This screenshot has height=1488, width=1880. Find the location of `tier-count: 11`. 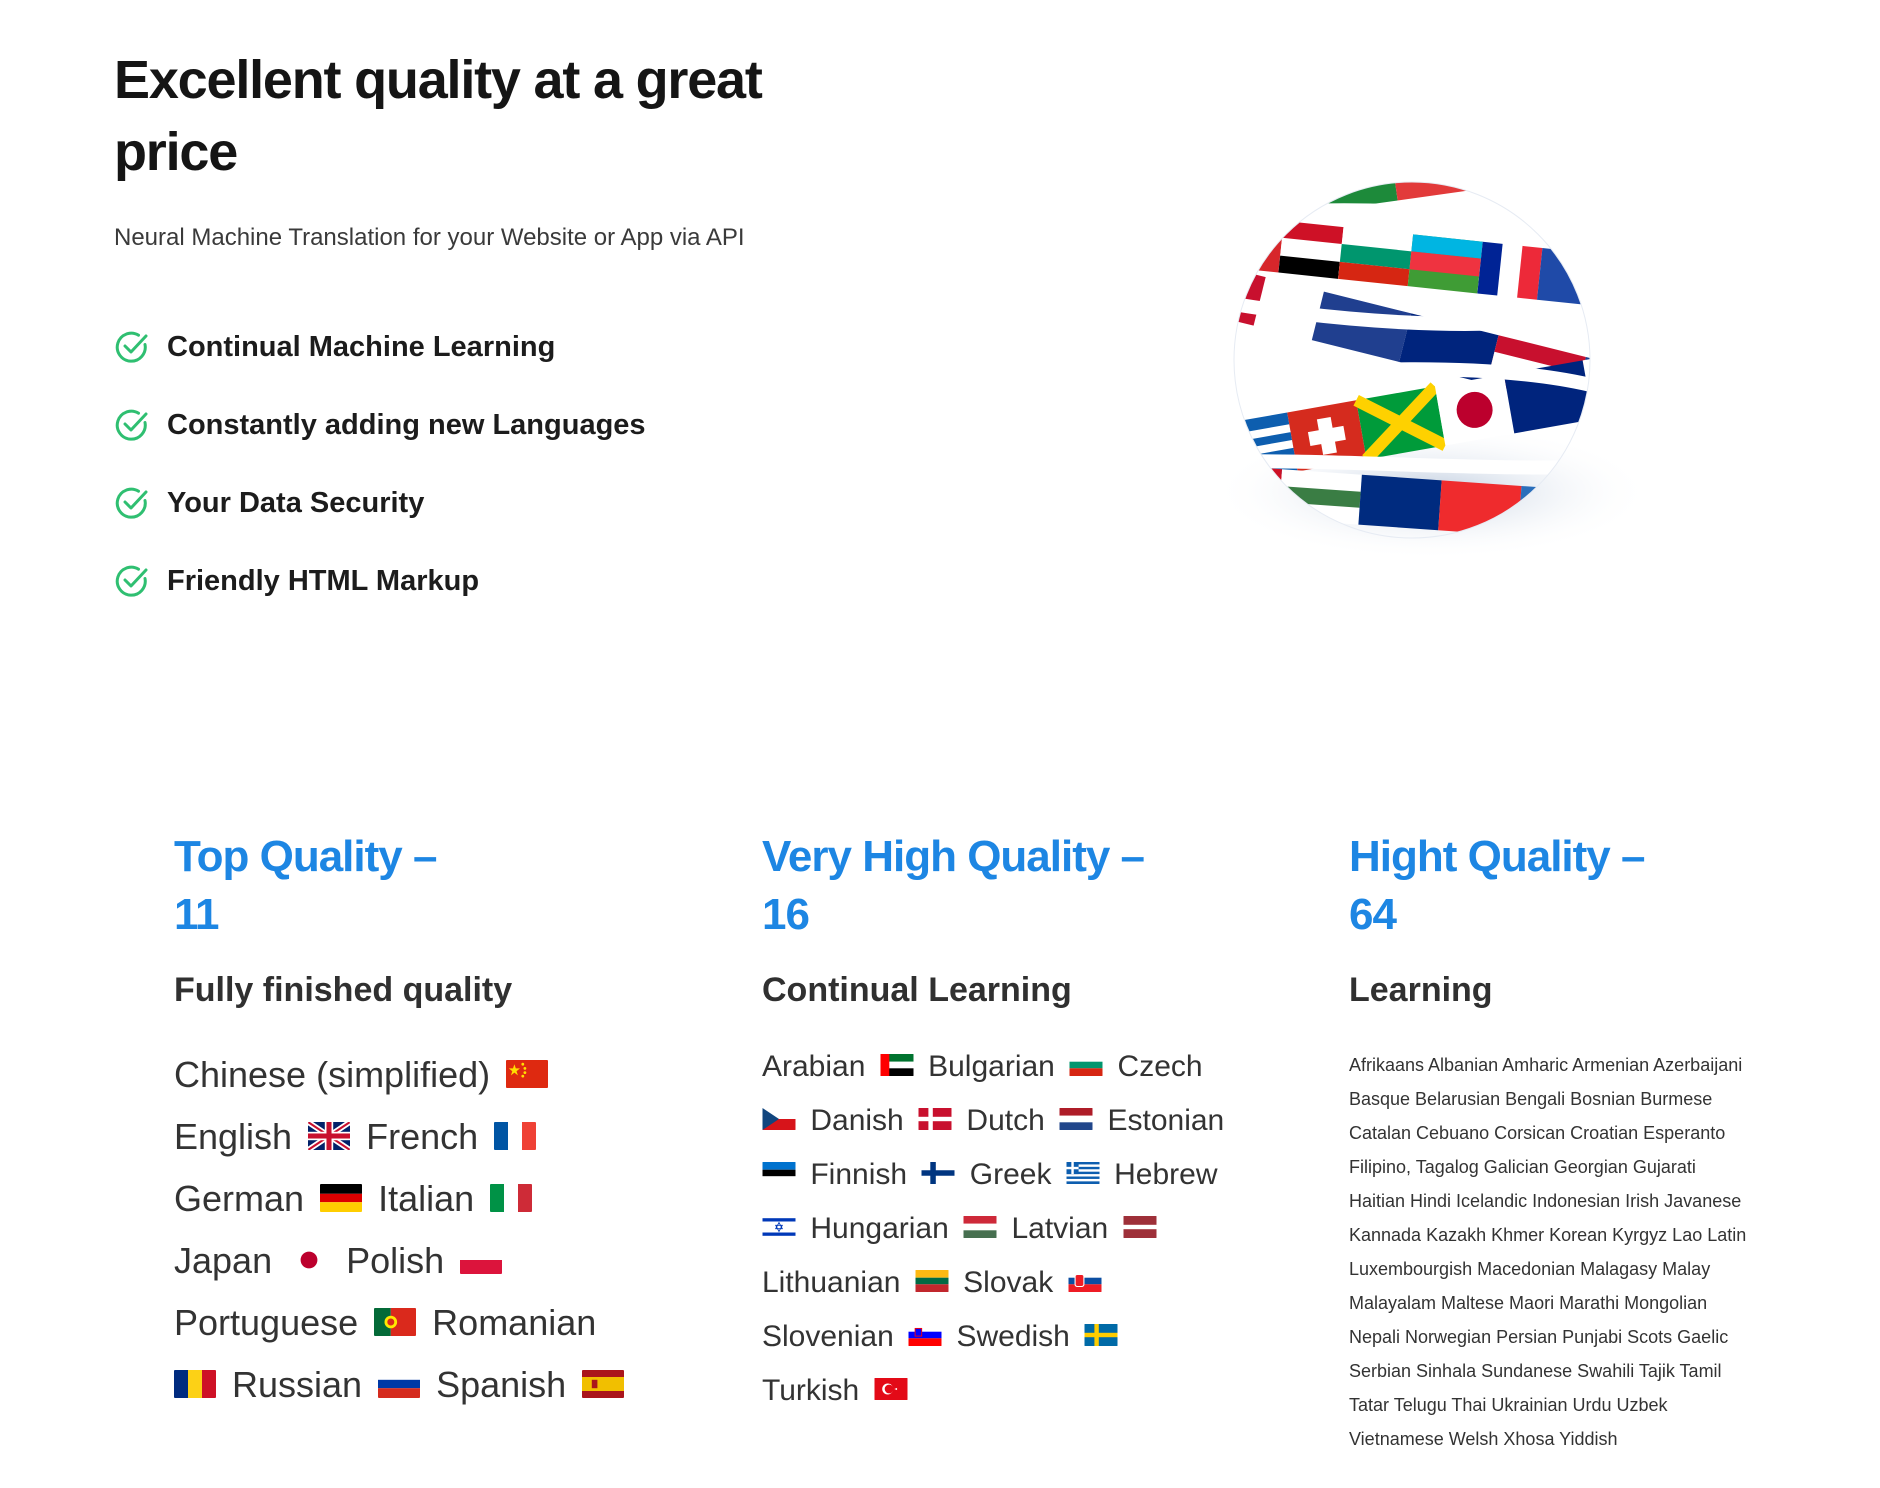

tier-count: 11 is located at coordinates (197, 914).